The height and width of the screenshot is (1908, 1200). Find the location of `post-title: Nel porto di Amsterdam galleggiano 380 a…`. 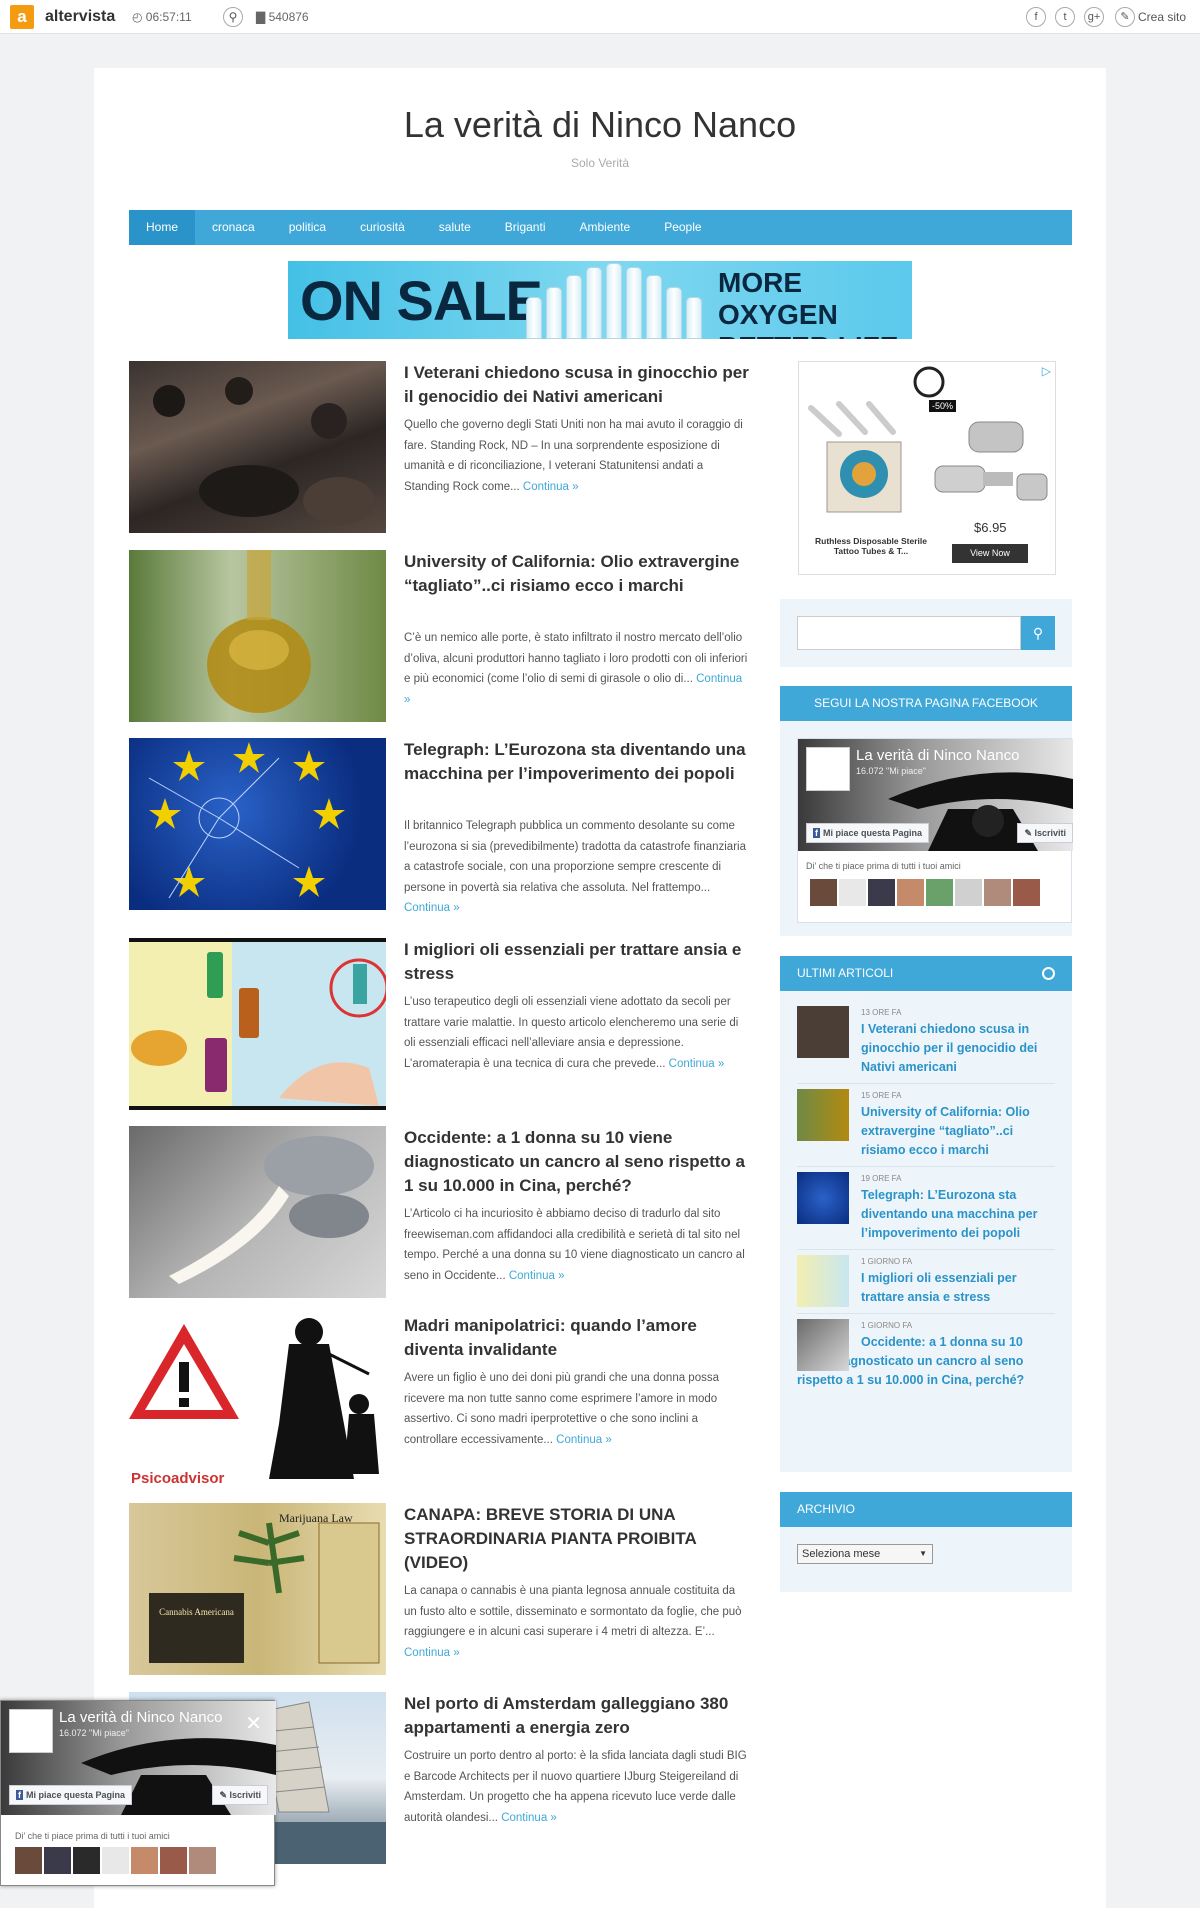

post-title: Nel porto di Amsterdam galleggiano 380 a… is located at coordinates (576, 1716).